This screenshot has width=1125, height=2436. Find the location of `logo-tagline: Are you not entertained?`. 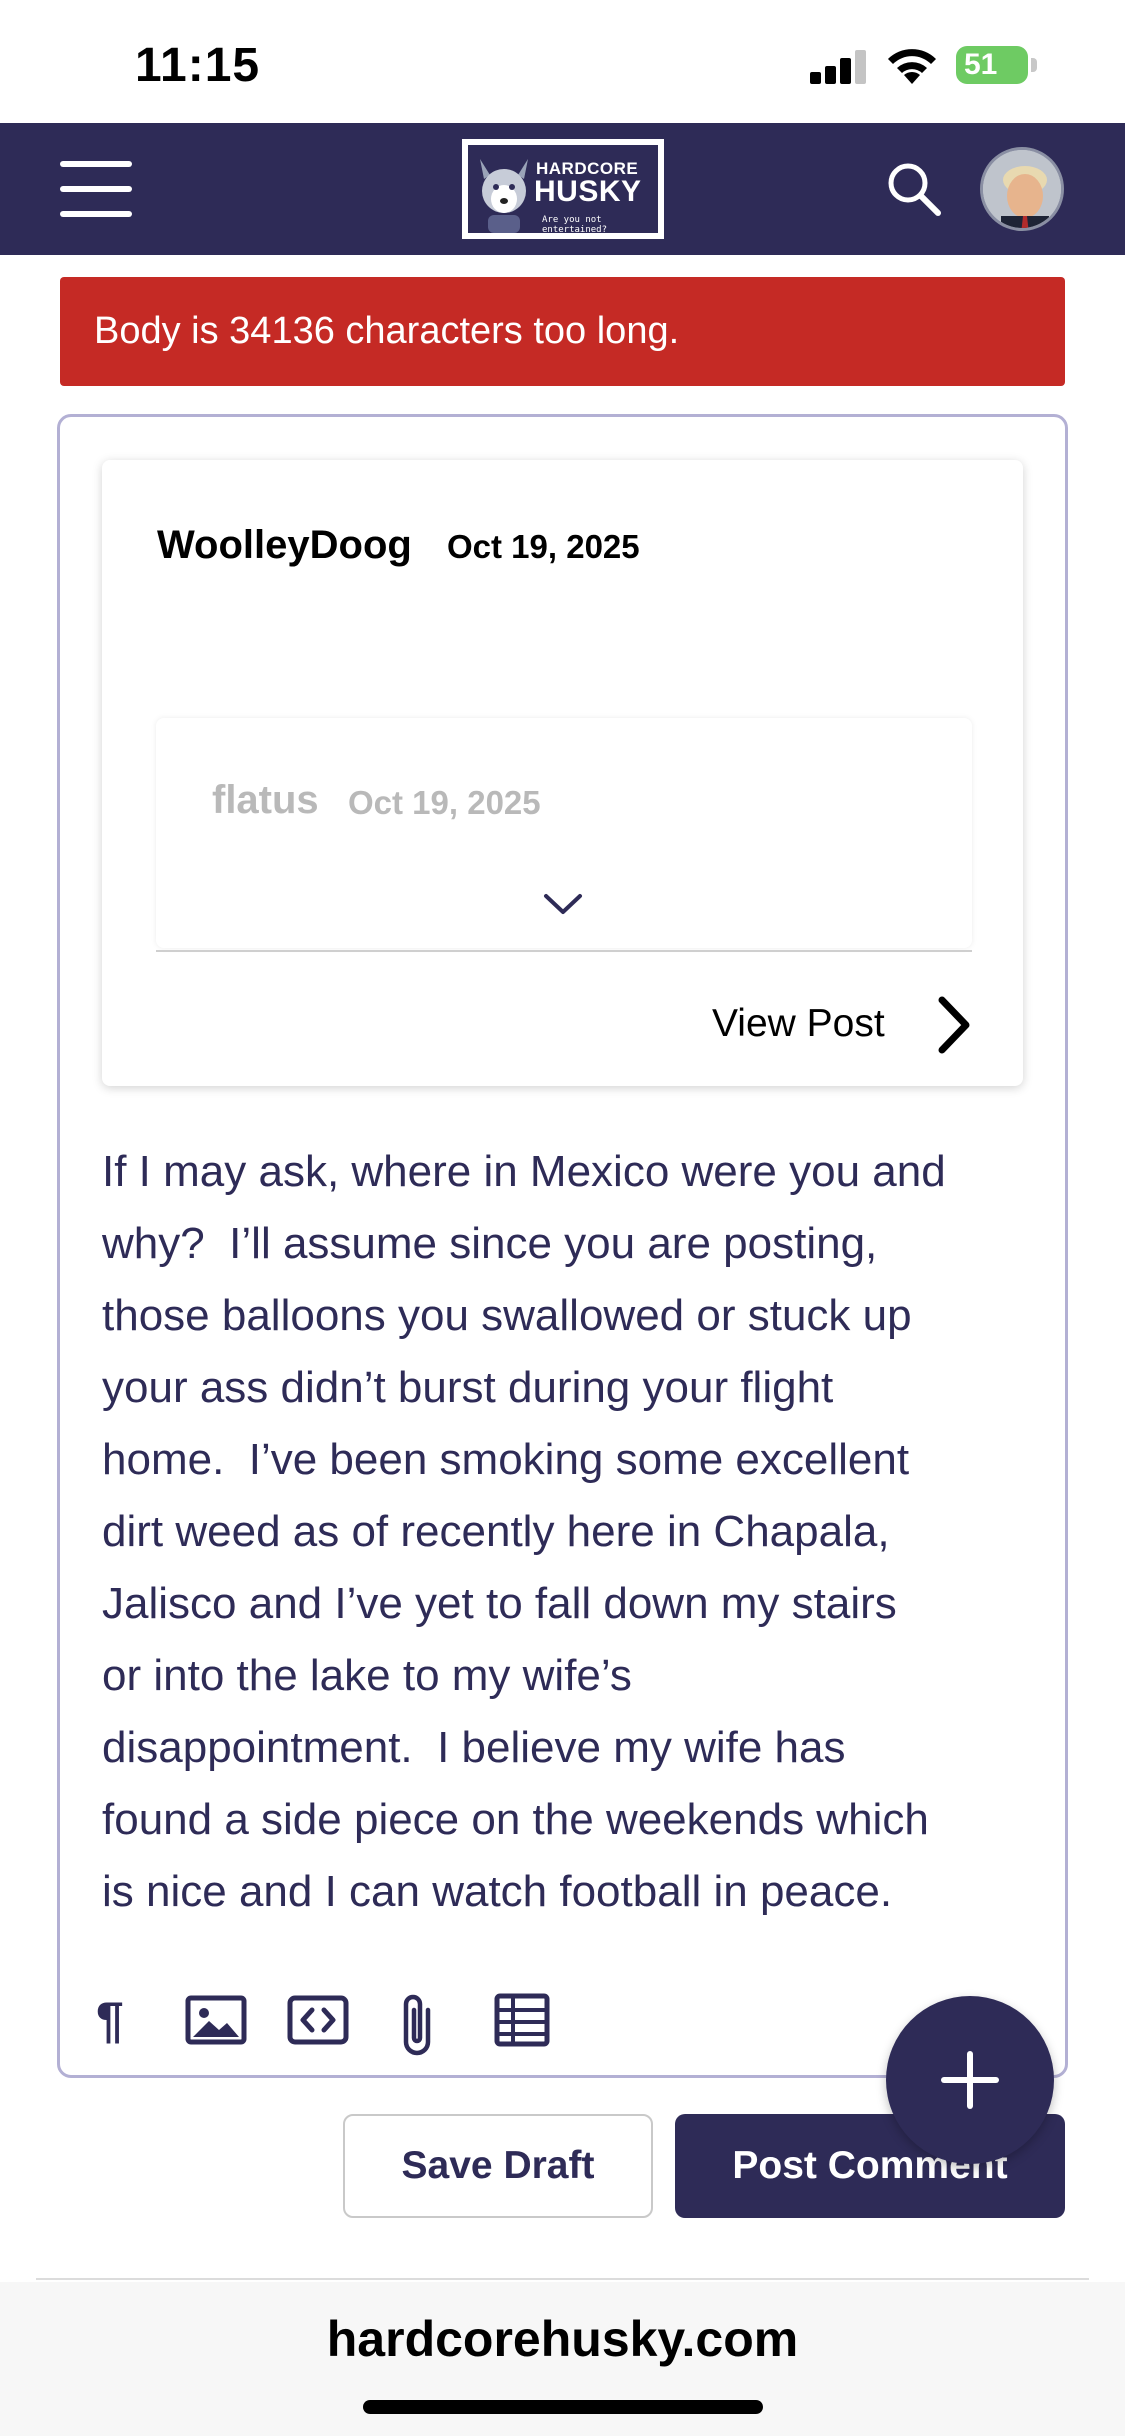

logo-tagline: Are you not entertained? is located at coordinates (575, 225).